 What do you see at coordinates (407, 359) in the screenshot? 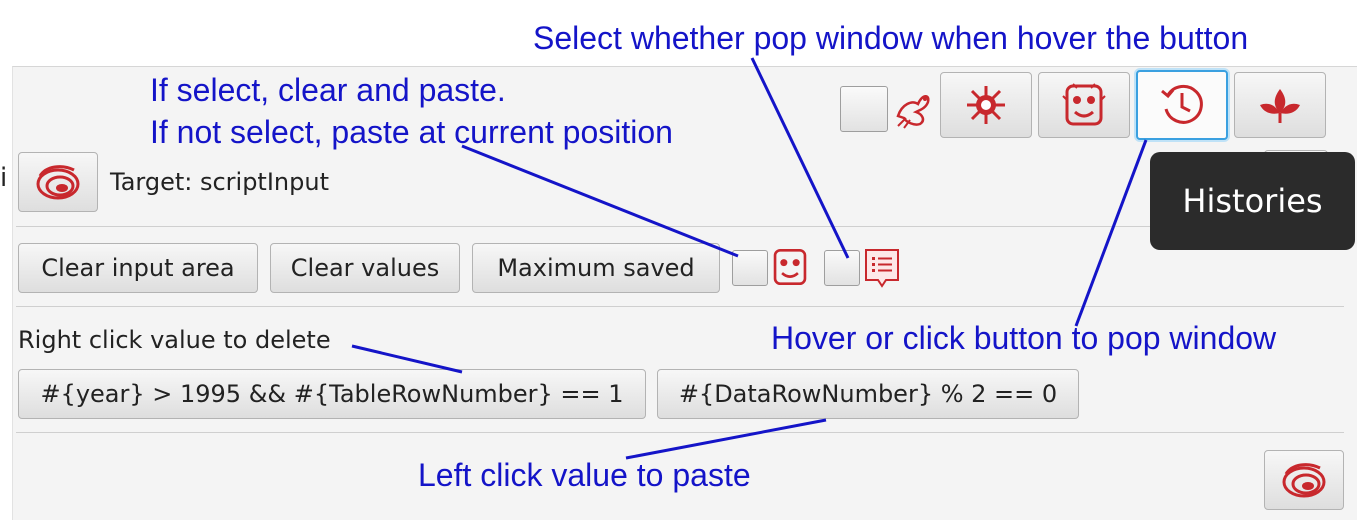
I see `annotation-line-right-click` at bounding box center [407, 359].